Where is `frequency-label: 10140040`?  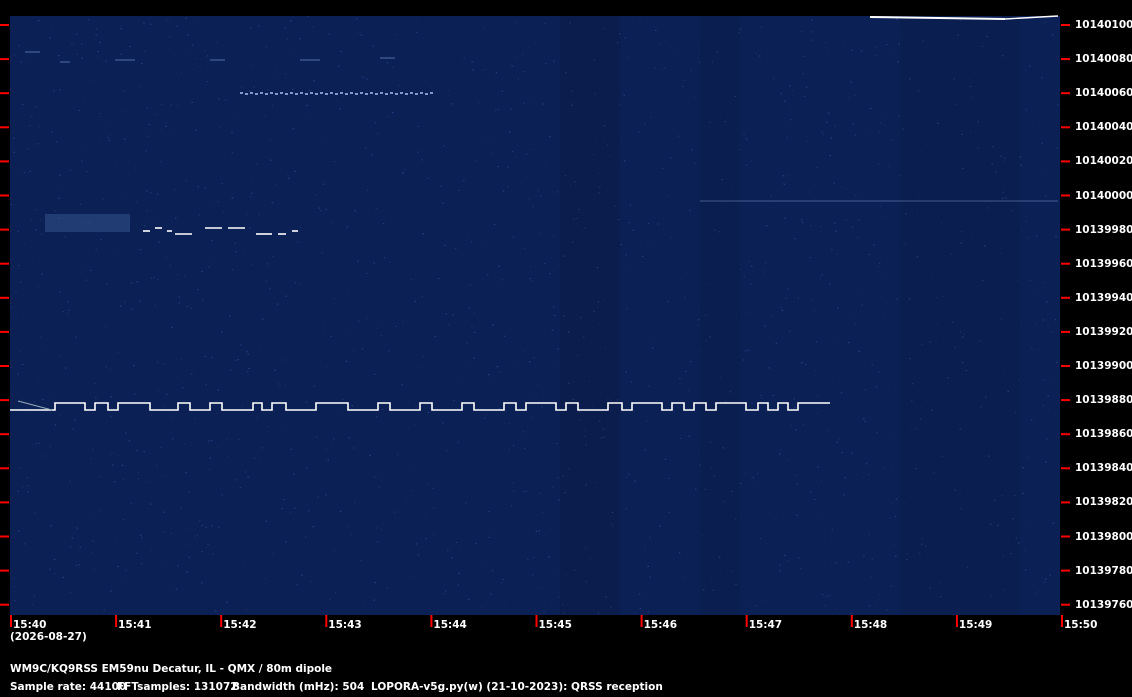 frequency-label: 10140040 is located at coordinates (1103, 127).